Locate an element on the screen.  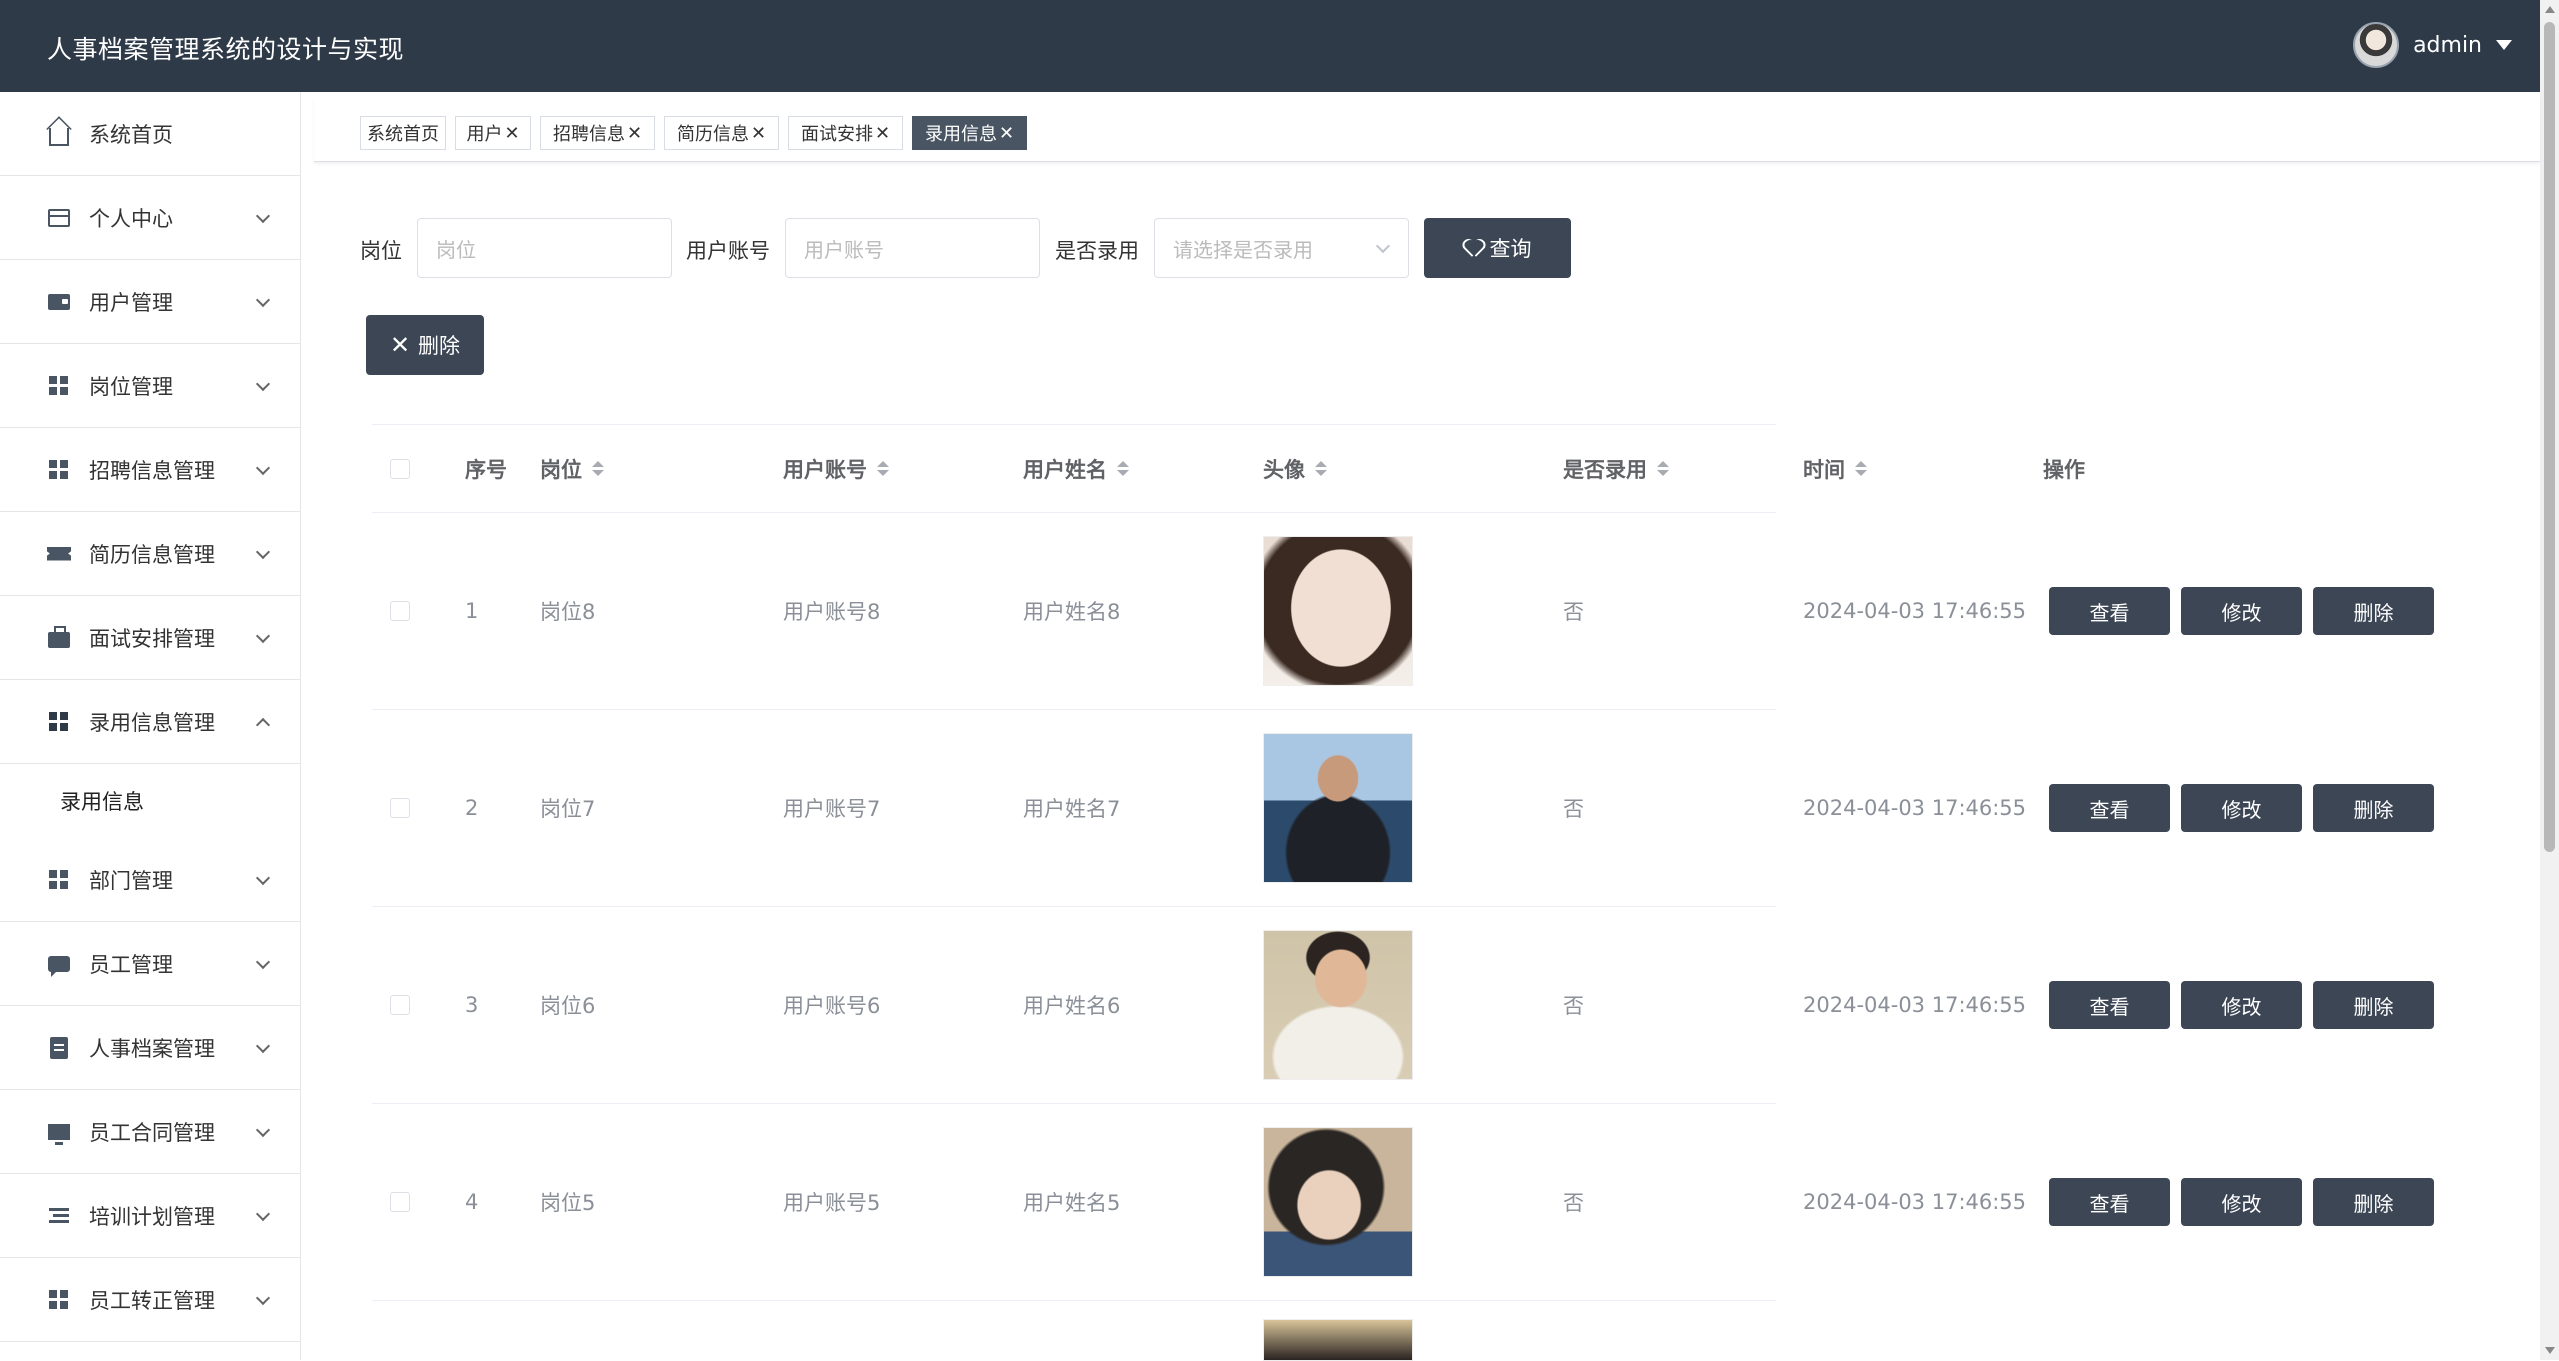
col-time-label: 时间 is located at coordinates (1824, 469).